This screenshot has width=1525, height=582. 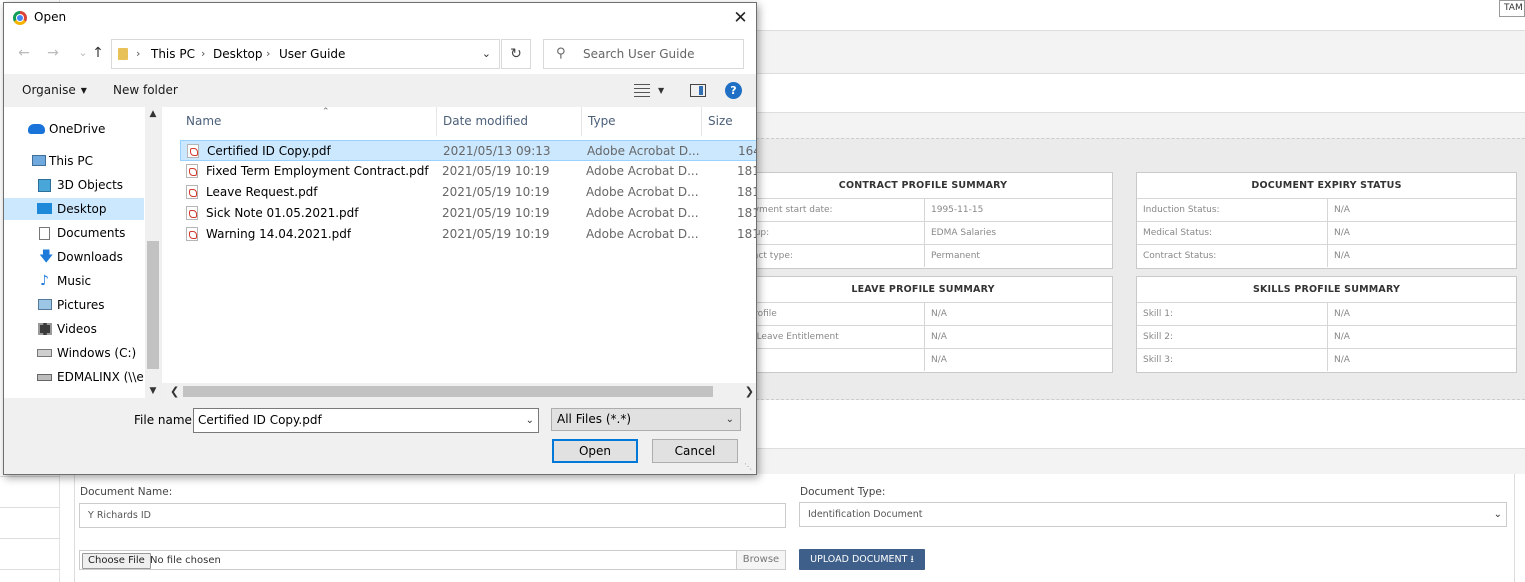 I want to click on column-header-type: Type, so click(x=642, y=121).